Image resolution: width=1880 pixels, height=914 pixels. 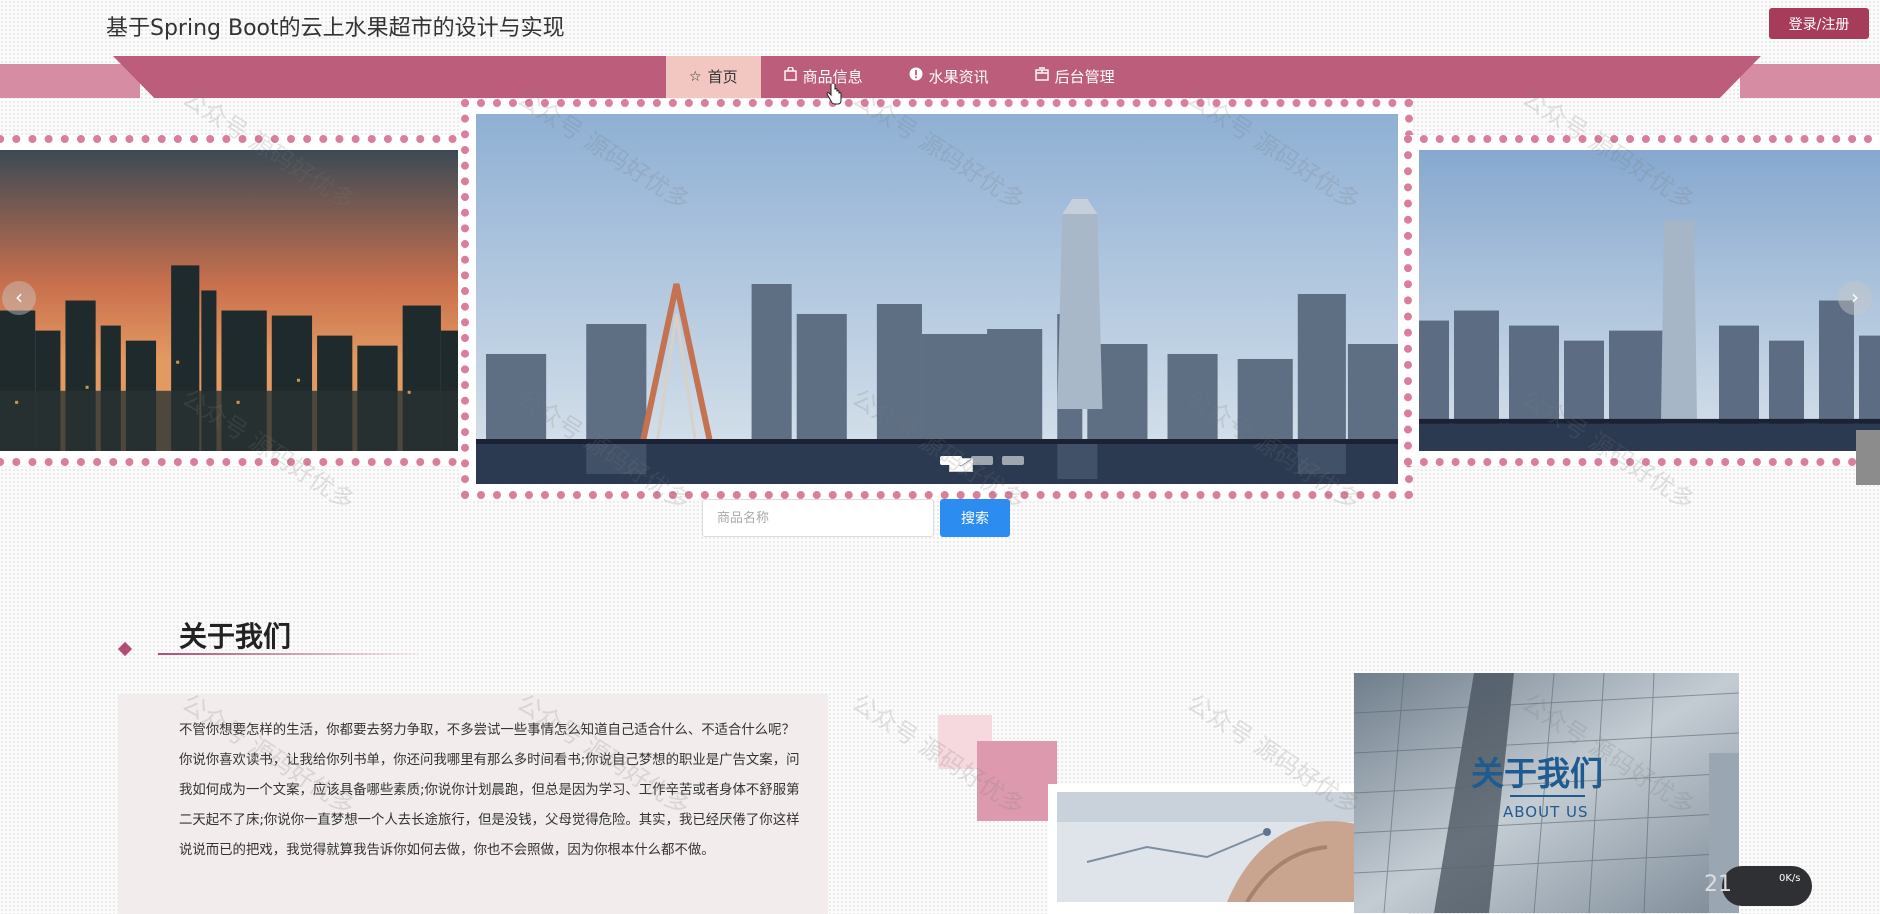 What do you see at coordinates (975, 518) in the screenshot?
I see `search-button: 搜索` at bounding box center [975, 518].